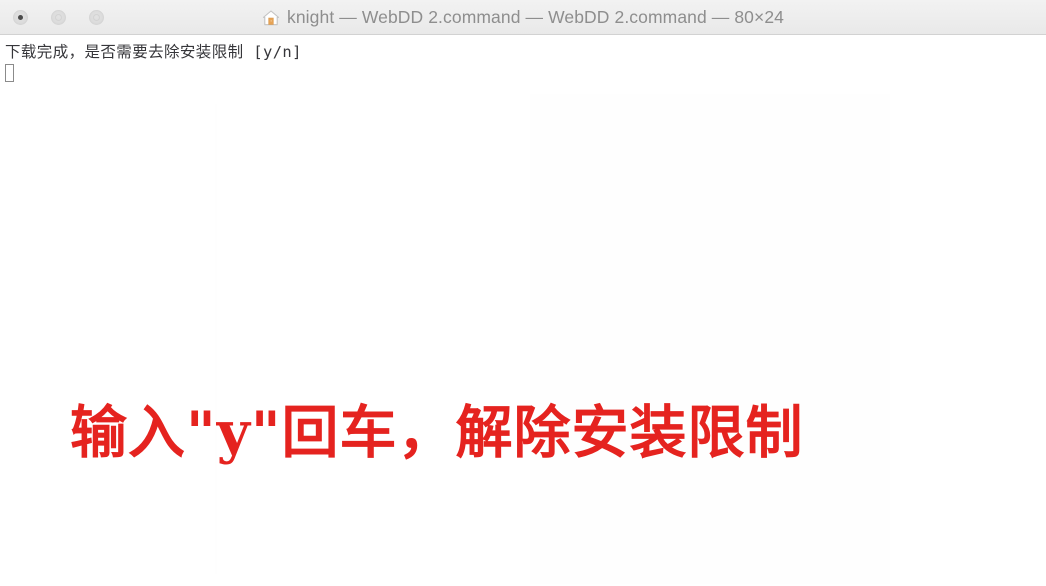 This screenshot has width=1046, height=586. I want to click on close-button, so click(20, 17).